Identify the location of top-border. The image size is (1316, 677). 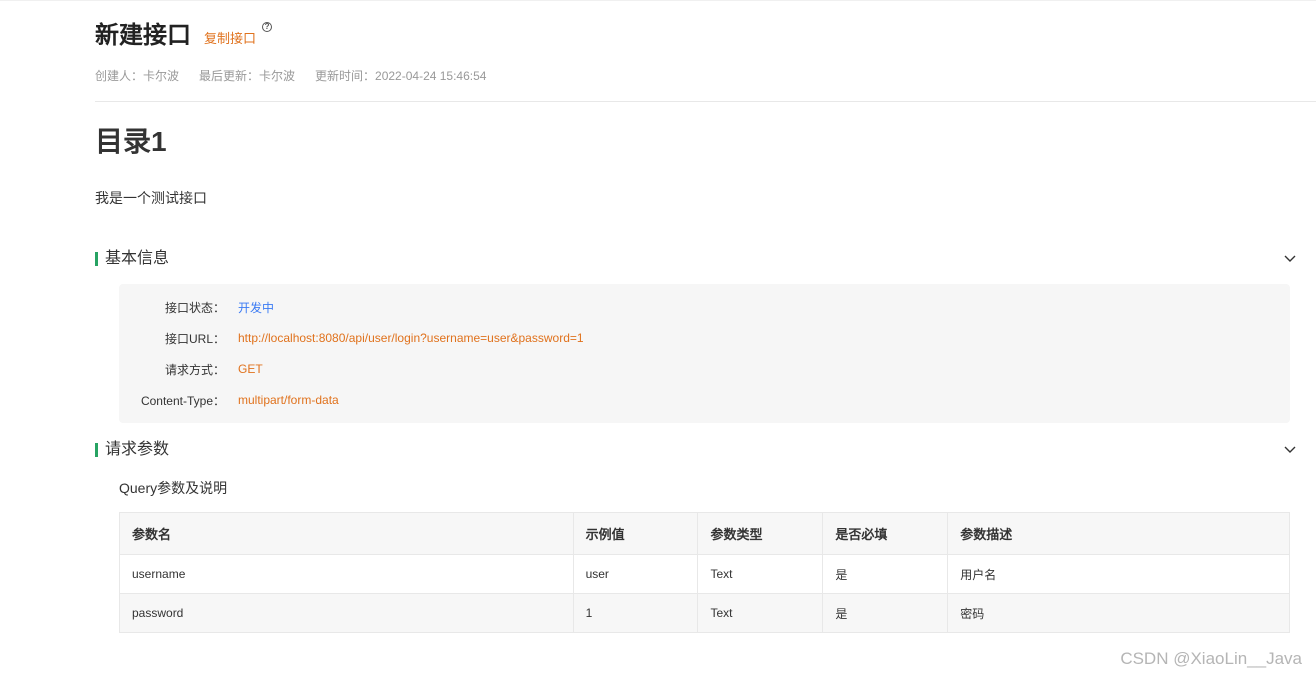
(658, 0).